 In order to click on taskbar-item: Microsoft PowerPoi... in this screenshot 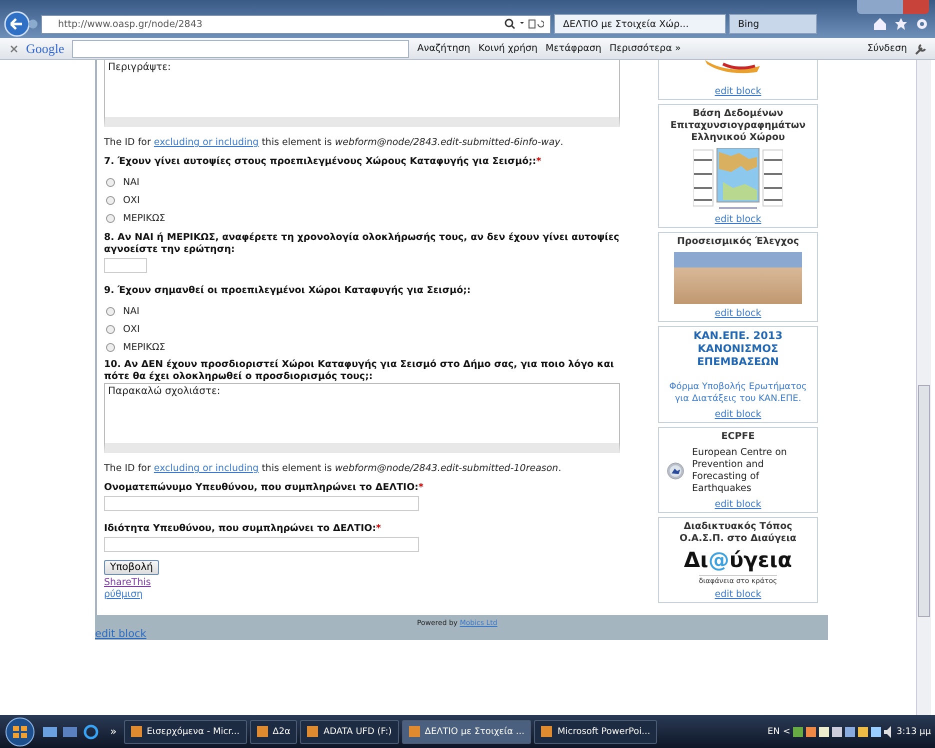, I will do `click(596, 732)`.